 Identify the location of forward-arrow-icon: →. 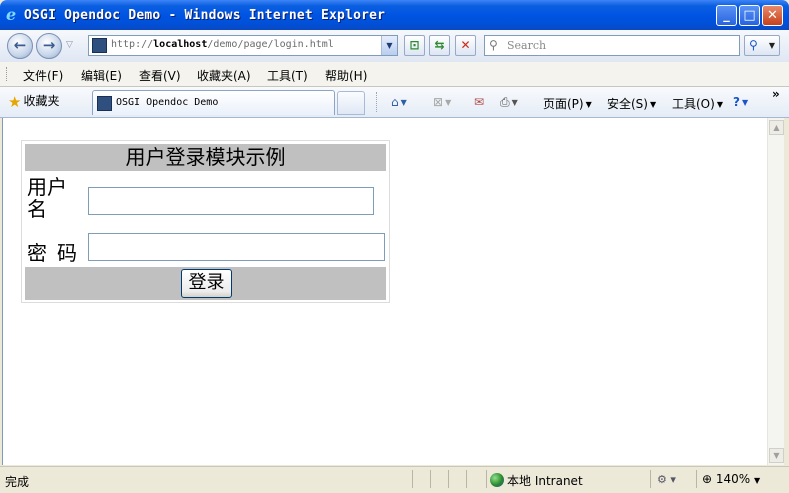
(49, 45).